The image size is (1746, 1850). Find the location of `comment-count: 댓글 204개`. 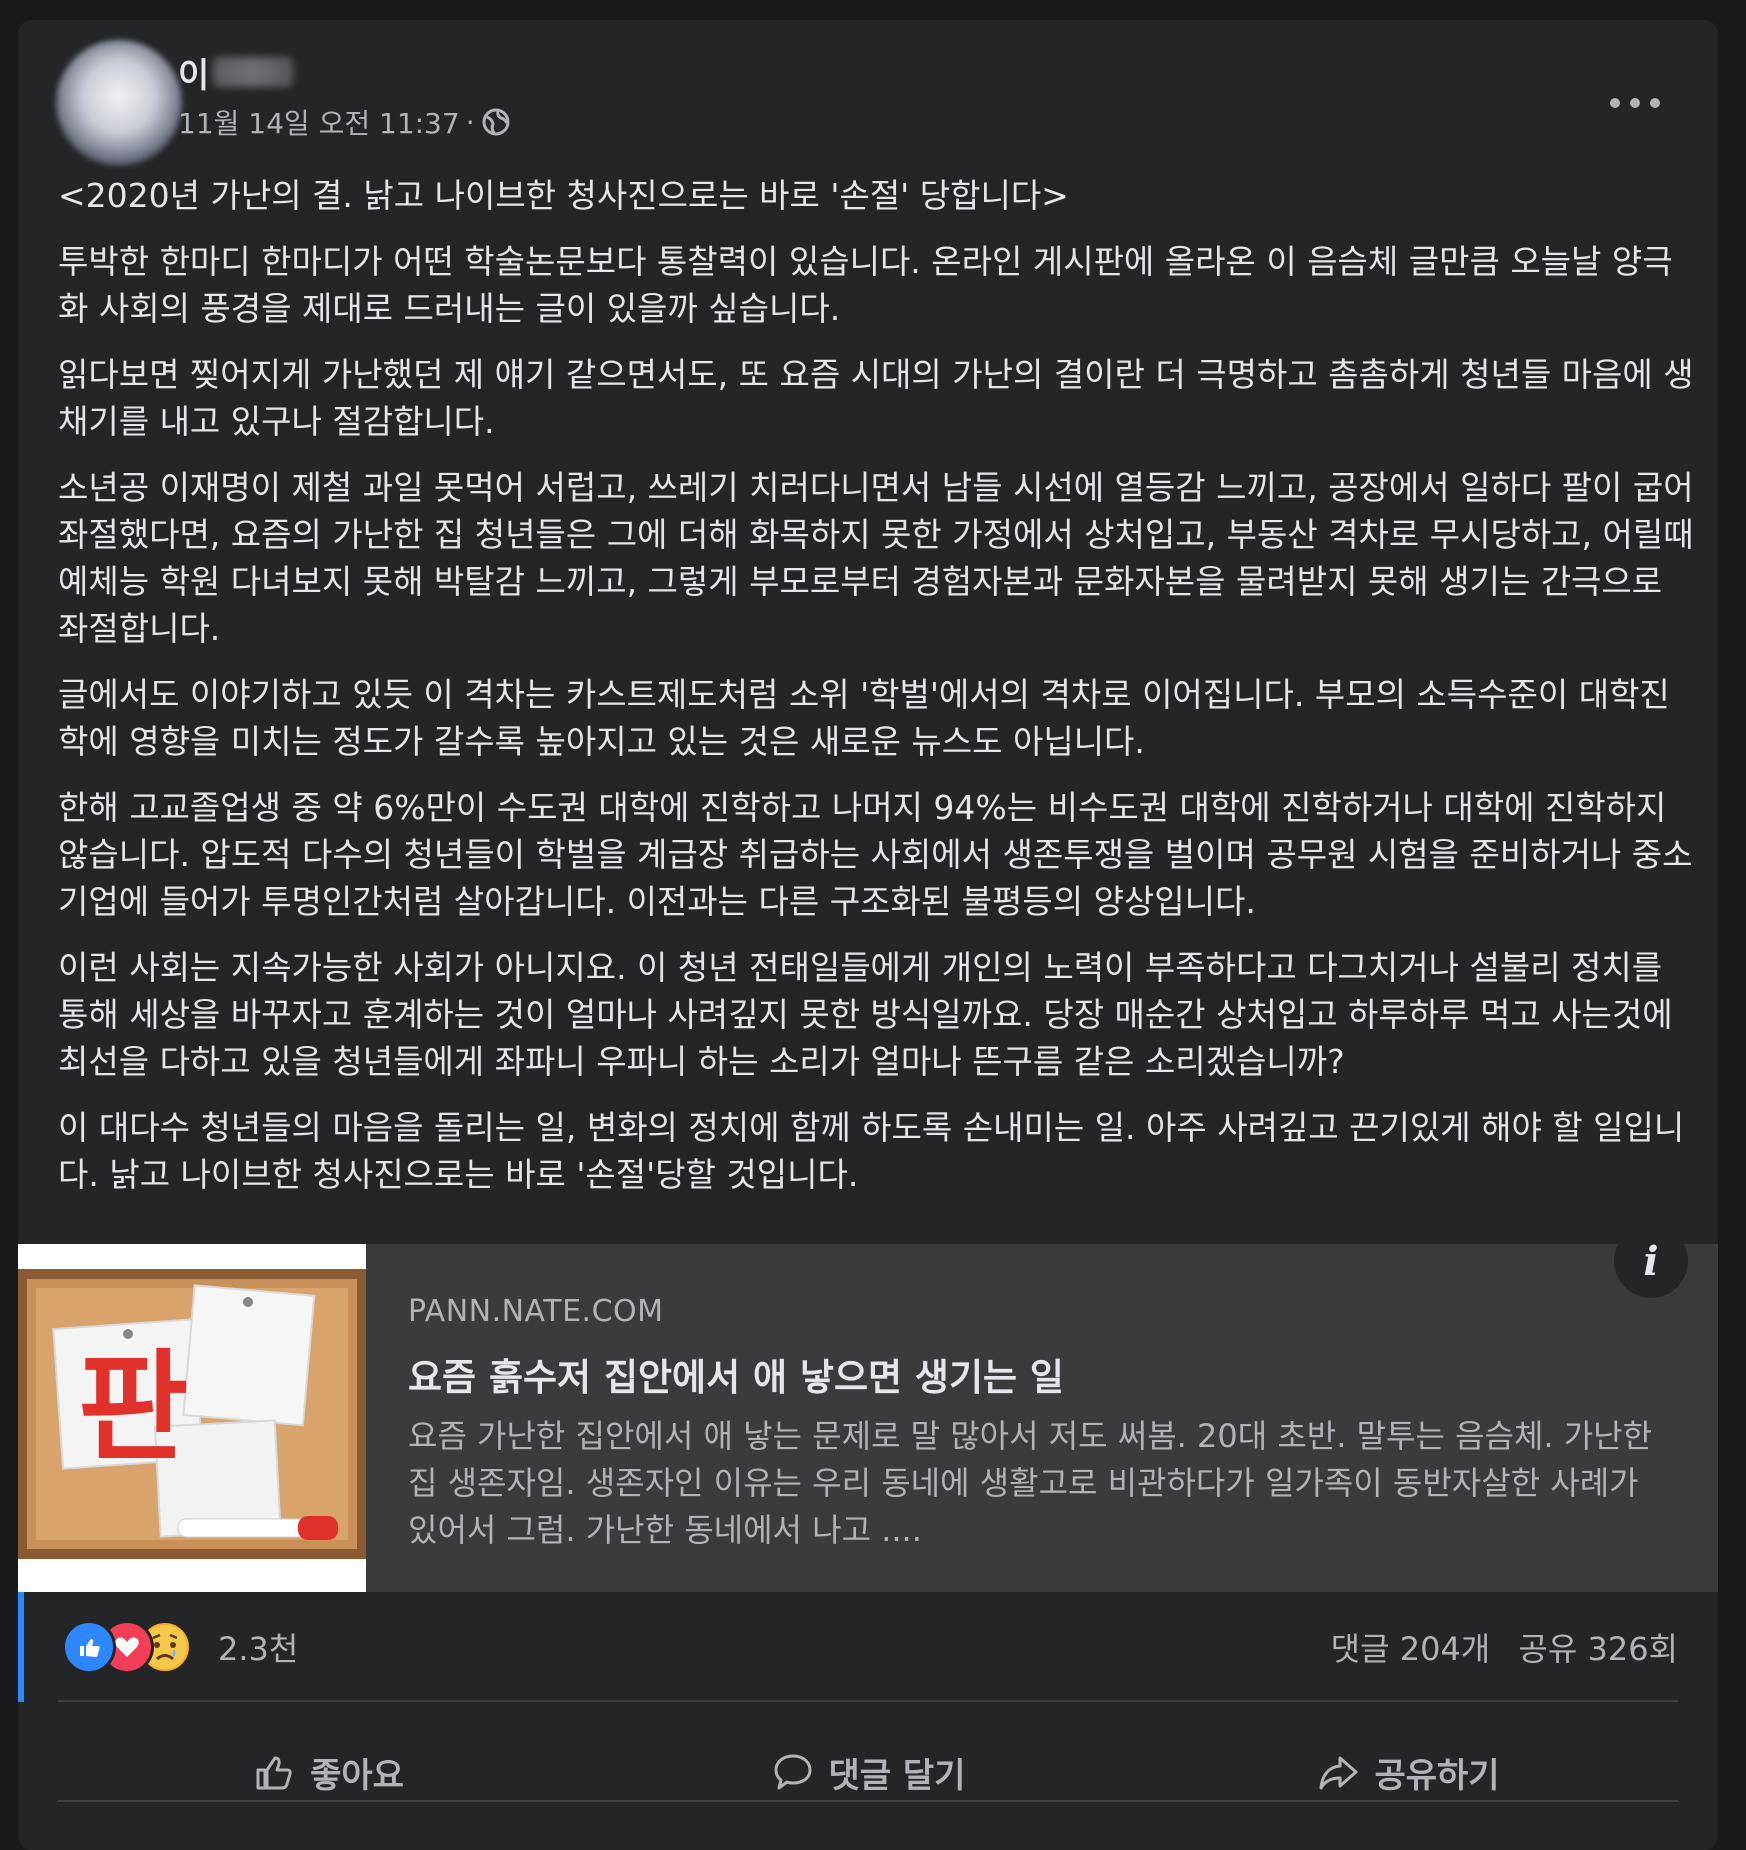

comment-count: 댓글 204개 is located at coordinates (1411, 1649).